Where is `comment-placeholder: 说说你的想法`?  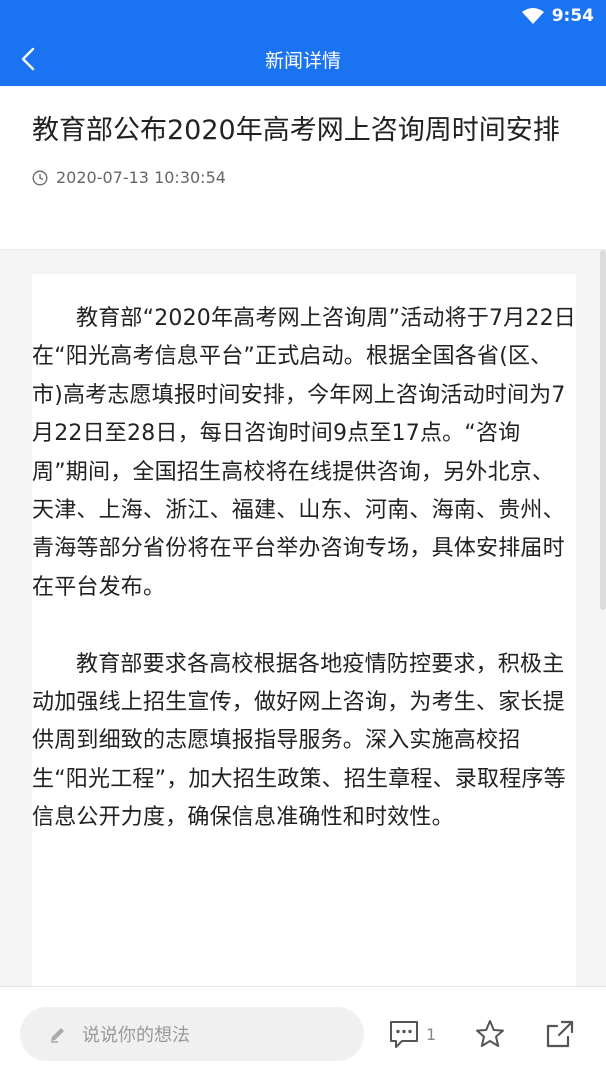
comment-placeholder: 说说你的想法 is located at coordinates (136, 1035).